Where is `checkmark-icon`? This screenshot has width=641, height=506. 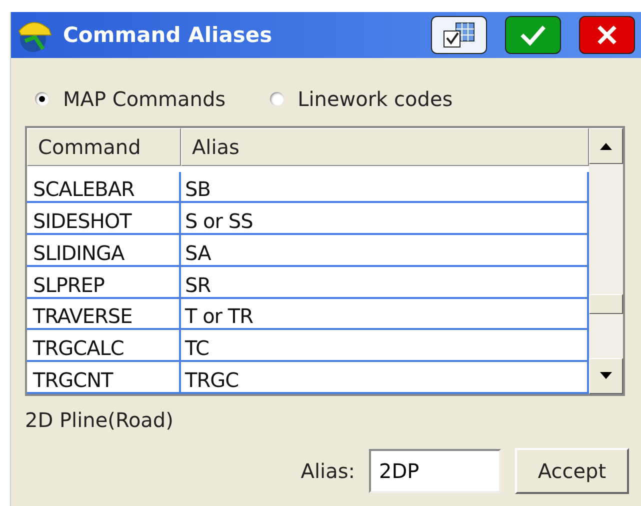
checkmark-icon is located at coordinates (533, 35).